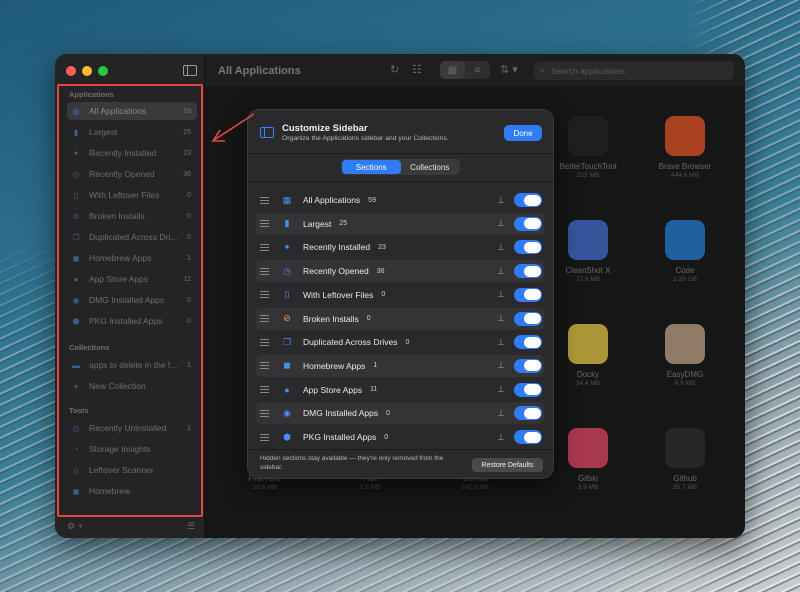 The width and height of the screenshot is (800, 592). Describe the element at coordinates (287, 341) in the screenshot. I see `copy-icon: ❐` at that location.